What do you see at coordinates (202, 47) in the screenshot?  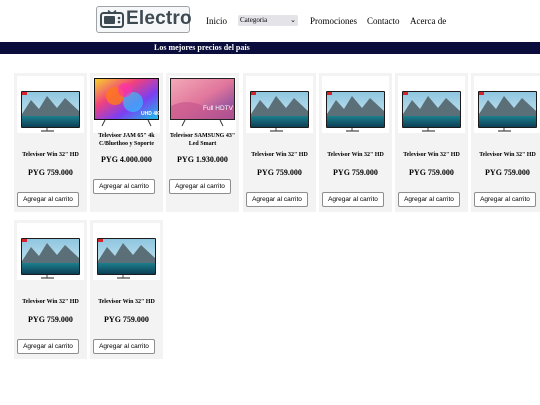 I see `banner-text: Los mejores precios del país` at bounding box center [202, 47].